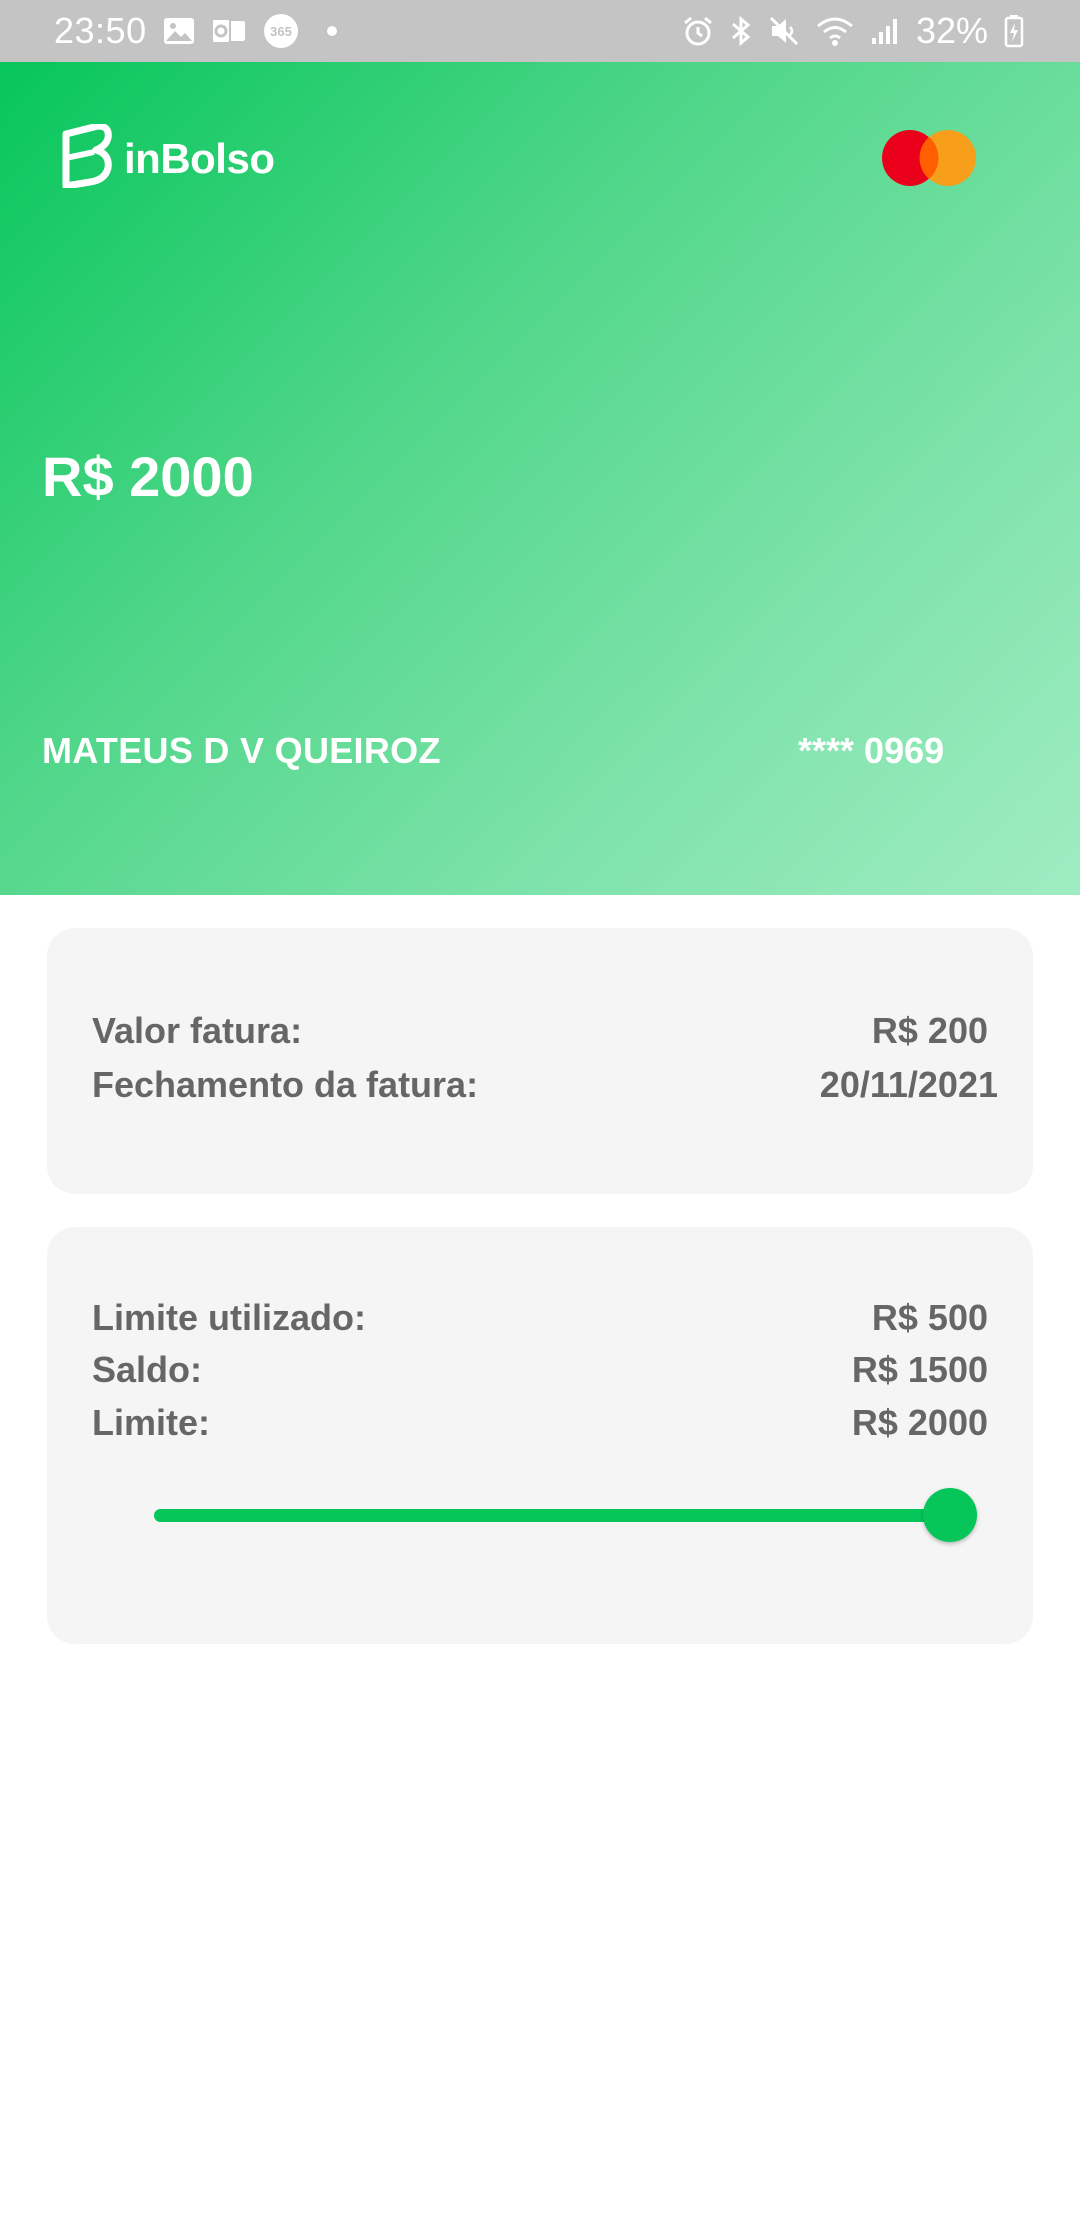 The height and width of the screenshot is (2220, 1080). Describe the element at coordinates (540, 1370) in the screenshot. I see `balance-row: Saldo: R$ 1500` at that location.